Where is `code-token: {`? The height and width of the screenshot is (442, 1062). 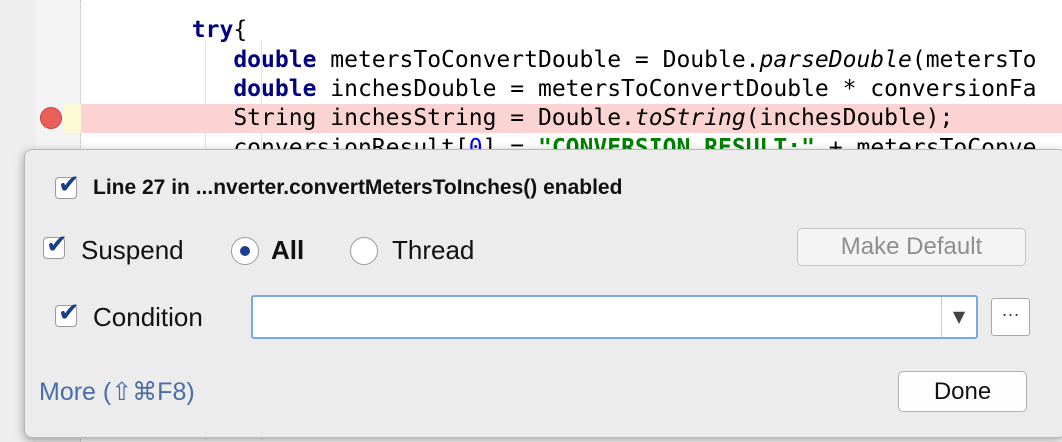
code-token: { is located at coordinates (240, 30).